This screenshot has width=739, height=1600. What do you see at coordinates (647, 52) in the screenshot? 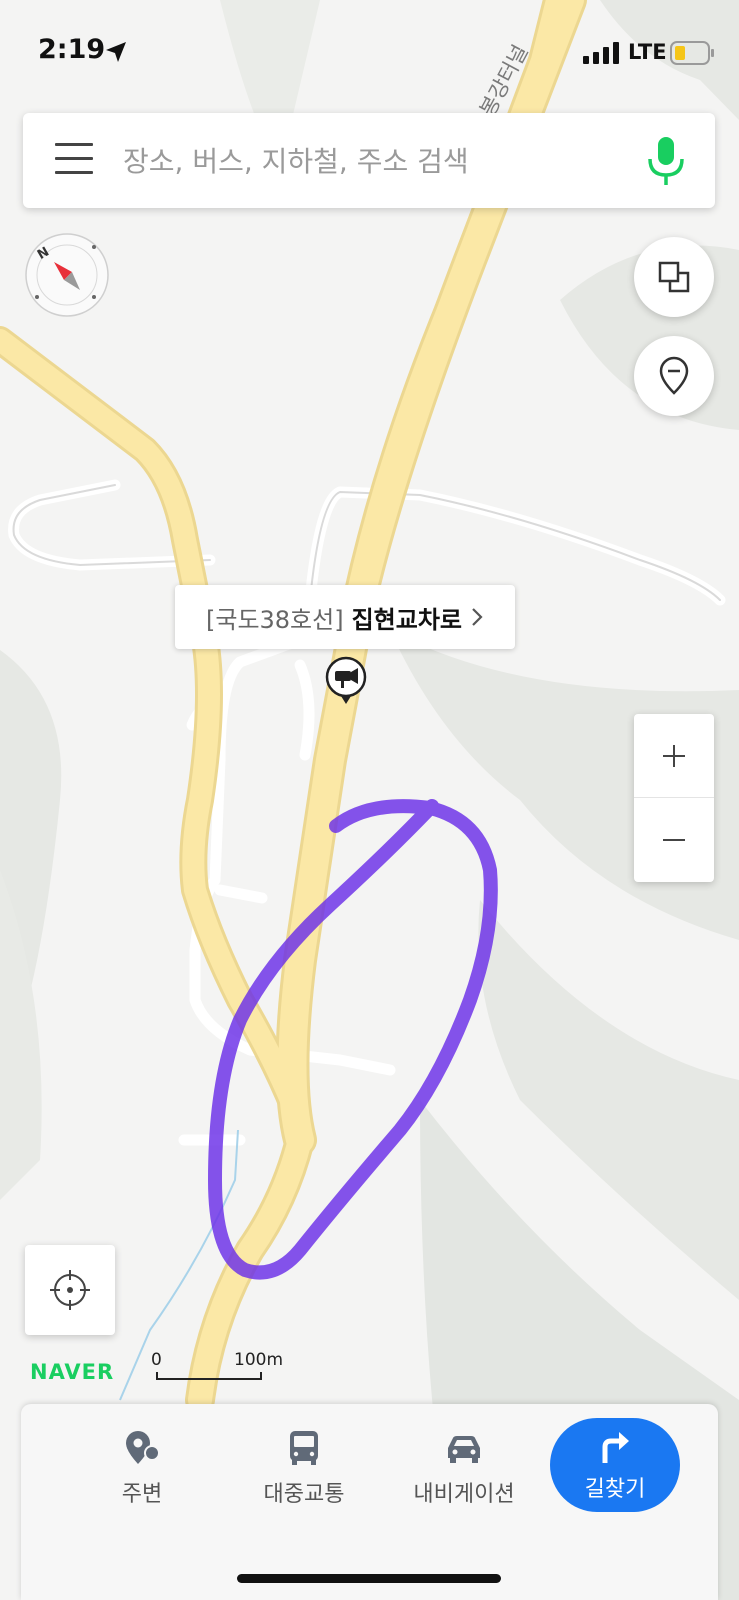
I see `network-type: LTE` at bounding box center [647, 52].